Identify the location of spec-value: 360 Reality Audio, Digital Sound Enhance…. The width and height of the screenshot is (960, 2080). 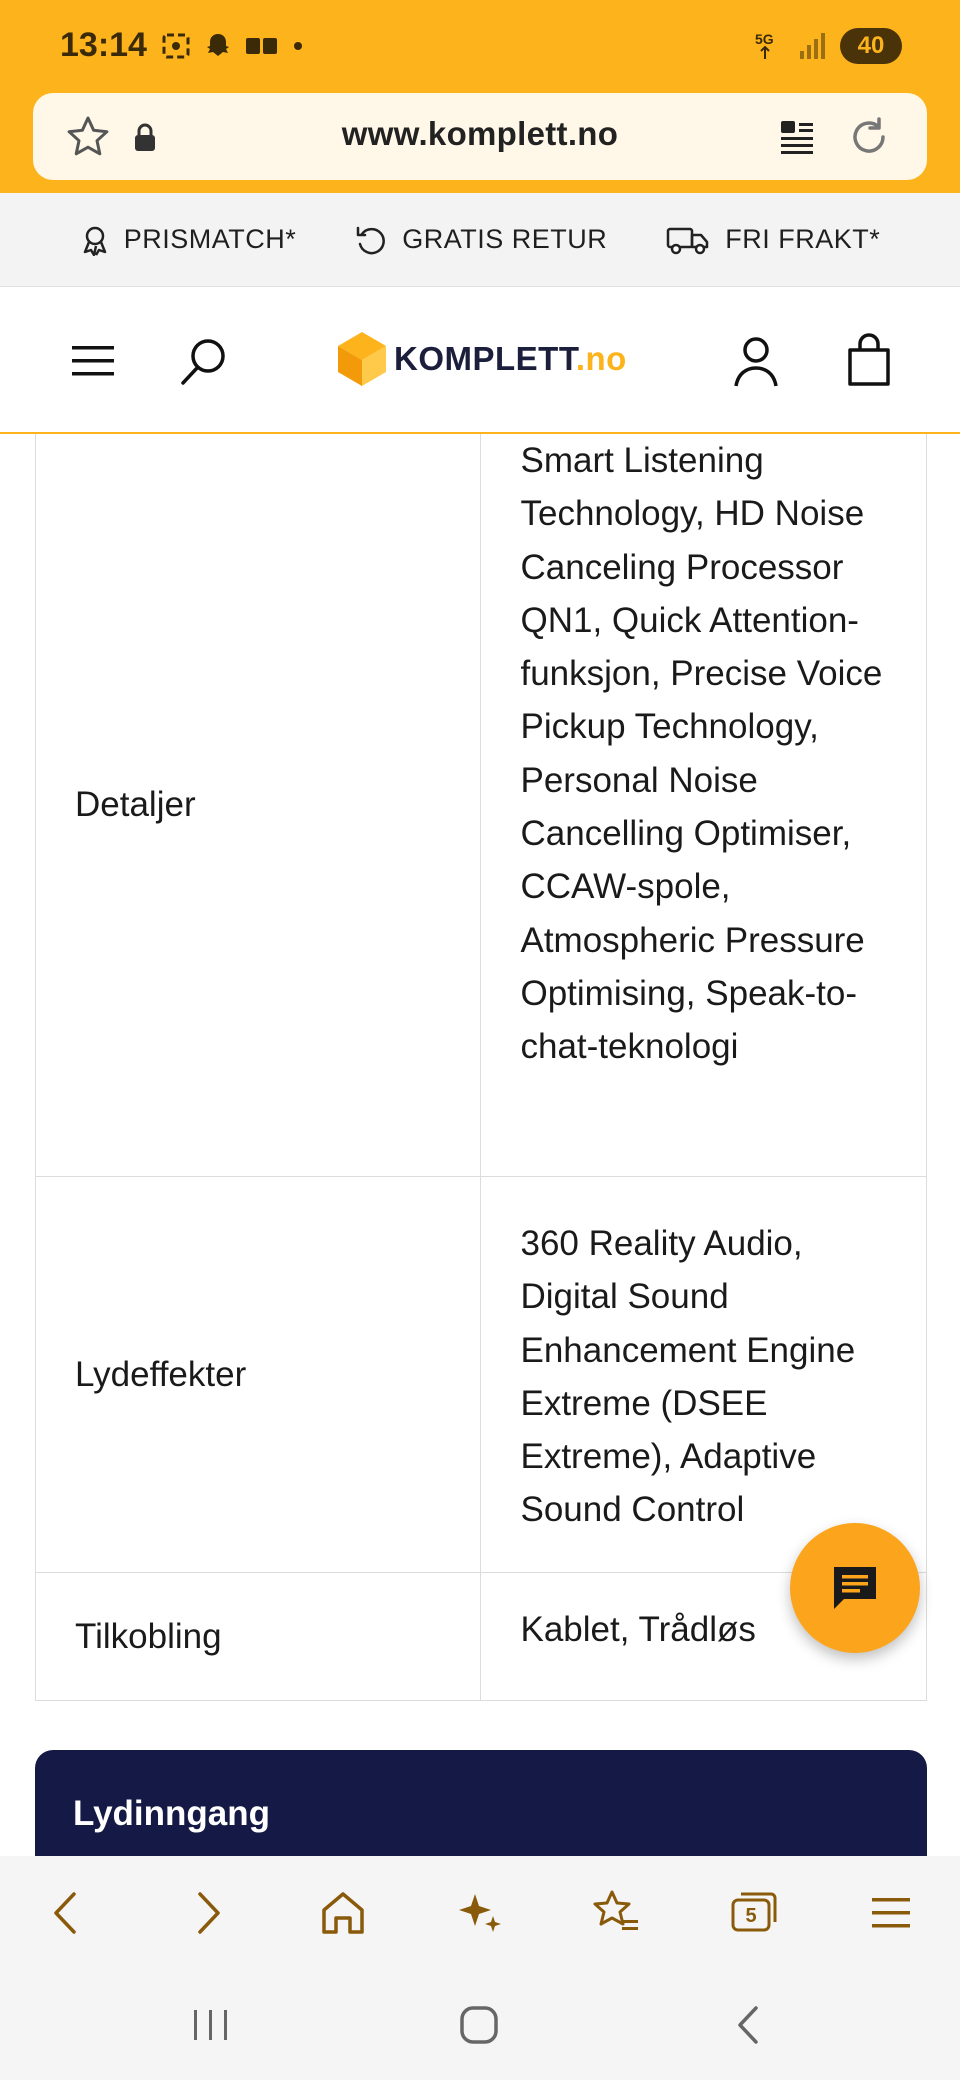
(688, 1377).